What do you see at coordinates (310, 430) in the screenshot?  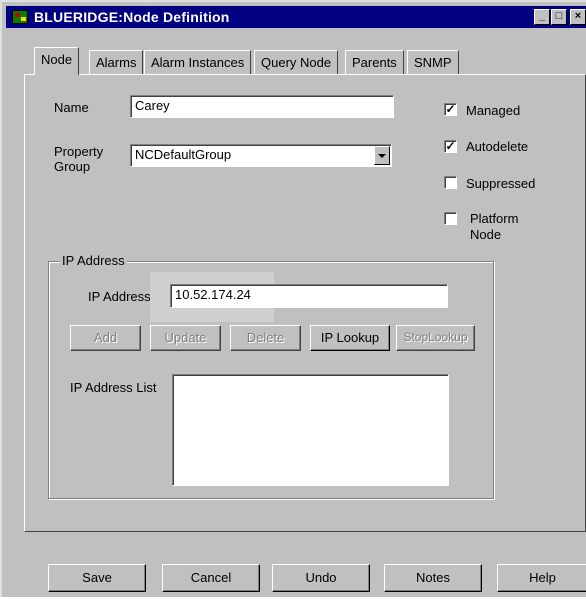 I see `ip-address-list` at bounding box center [310, 430].